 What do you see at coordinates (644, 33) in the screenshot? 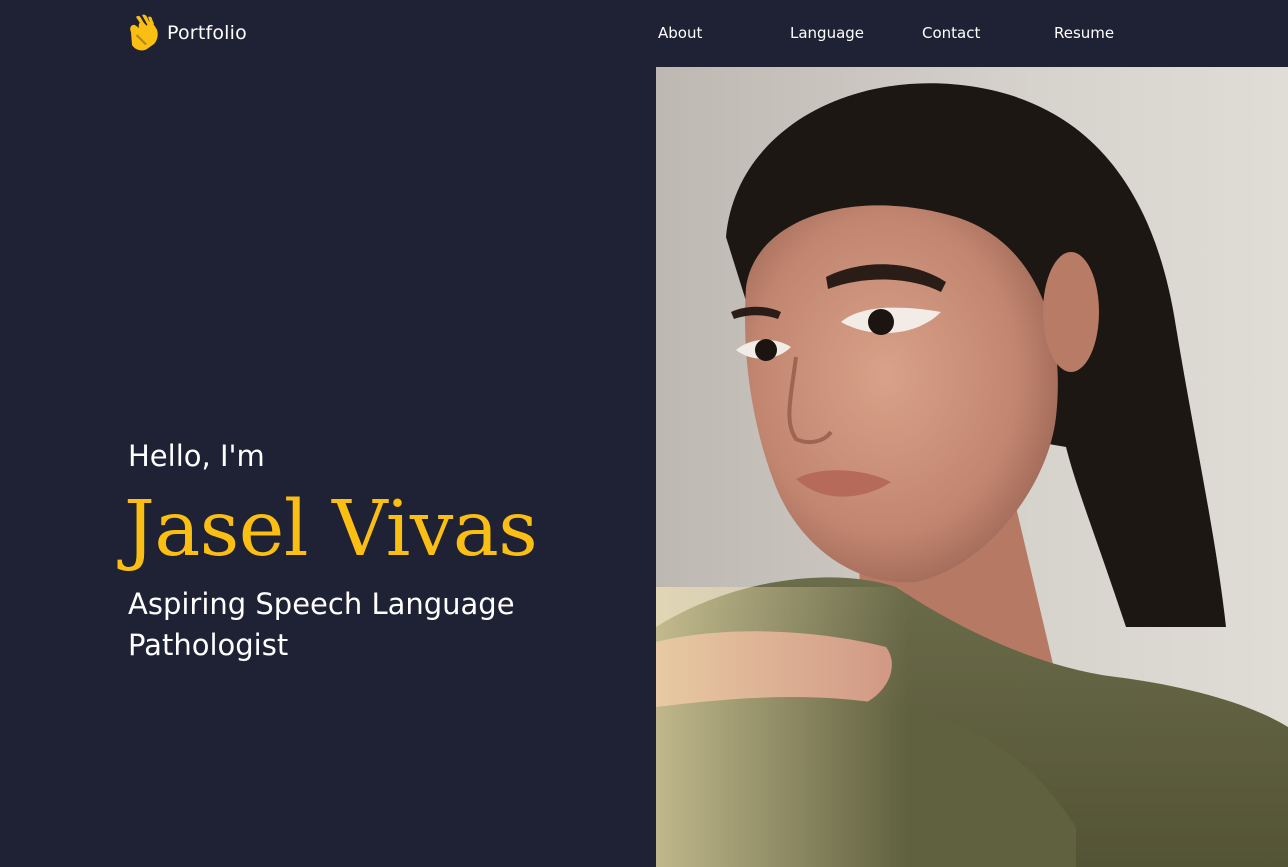
I see `top-navbar: Portfolio About Language Contact Resume` at bounding box center [644, 33].